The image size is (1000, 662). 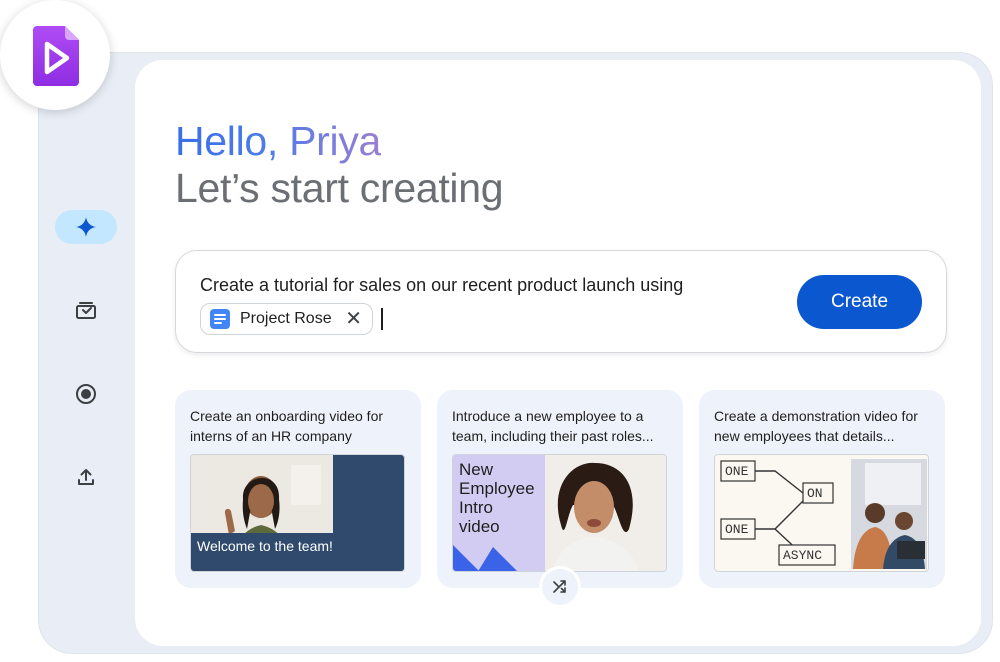 I want to click on rail-item-create, so click(x=86, y=227).